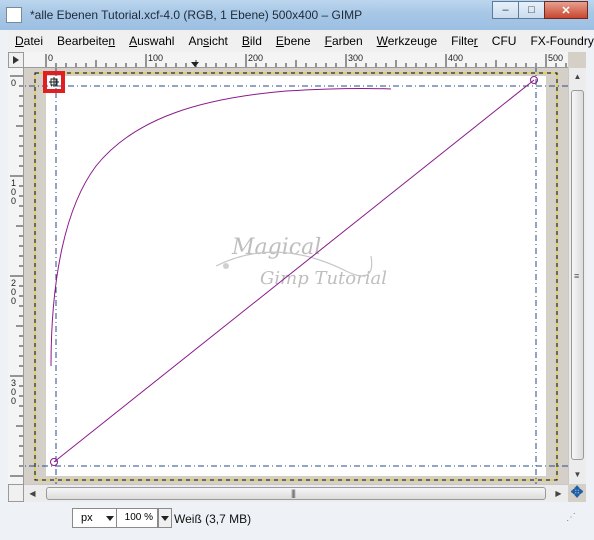 This screenshot has width=594, height=540. I want to click on vertical-scroll-thumb: ≡, so click(577, 275).